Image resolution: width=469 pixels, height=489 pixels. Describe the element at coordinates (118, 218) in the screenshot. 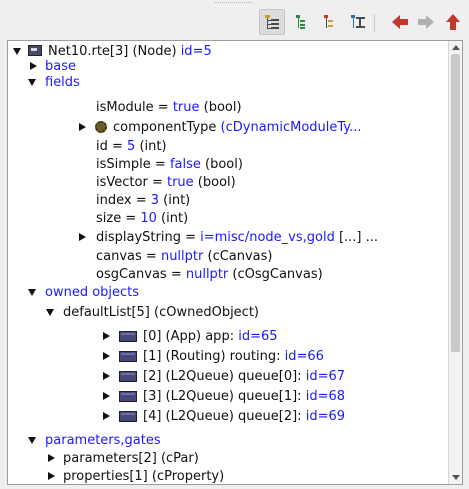

I see `field-name: size =` at that location.